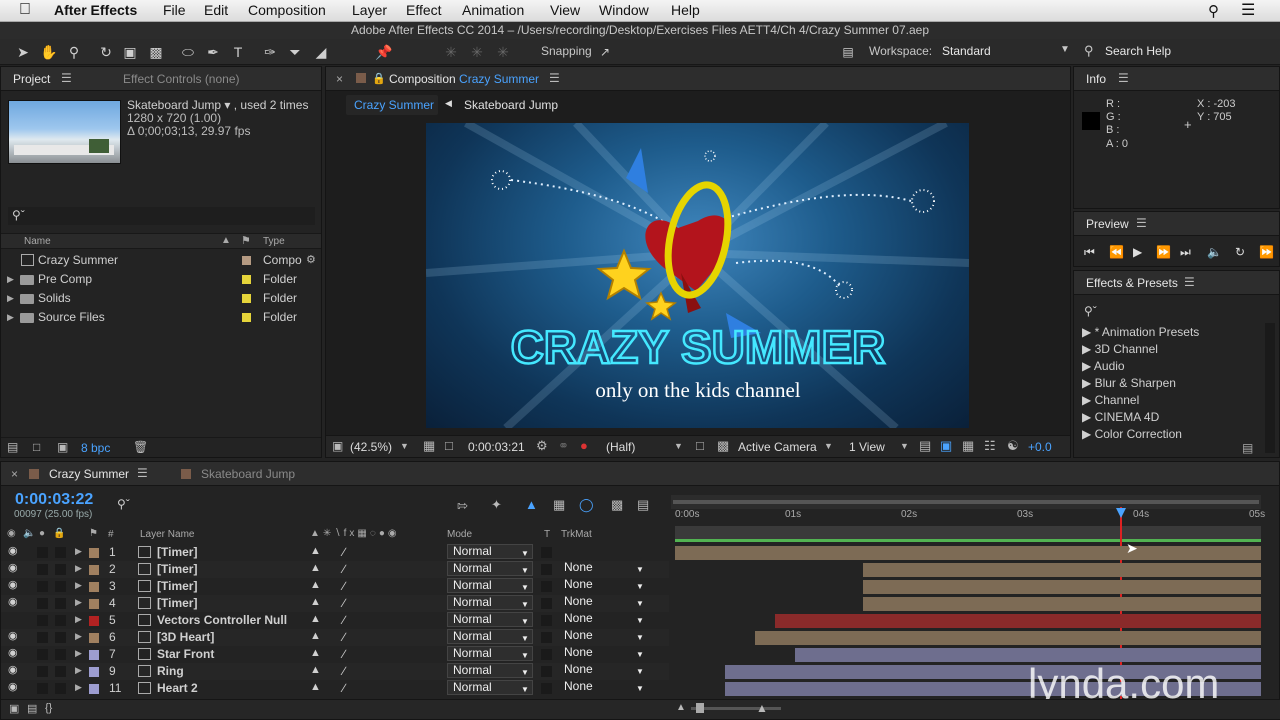 This screenshot has height=720, width=1280. I want to click on snapping-label: Snapping, so click(566, 51).